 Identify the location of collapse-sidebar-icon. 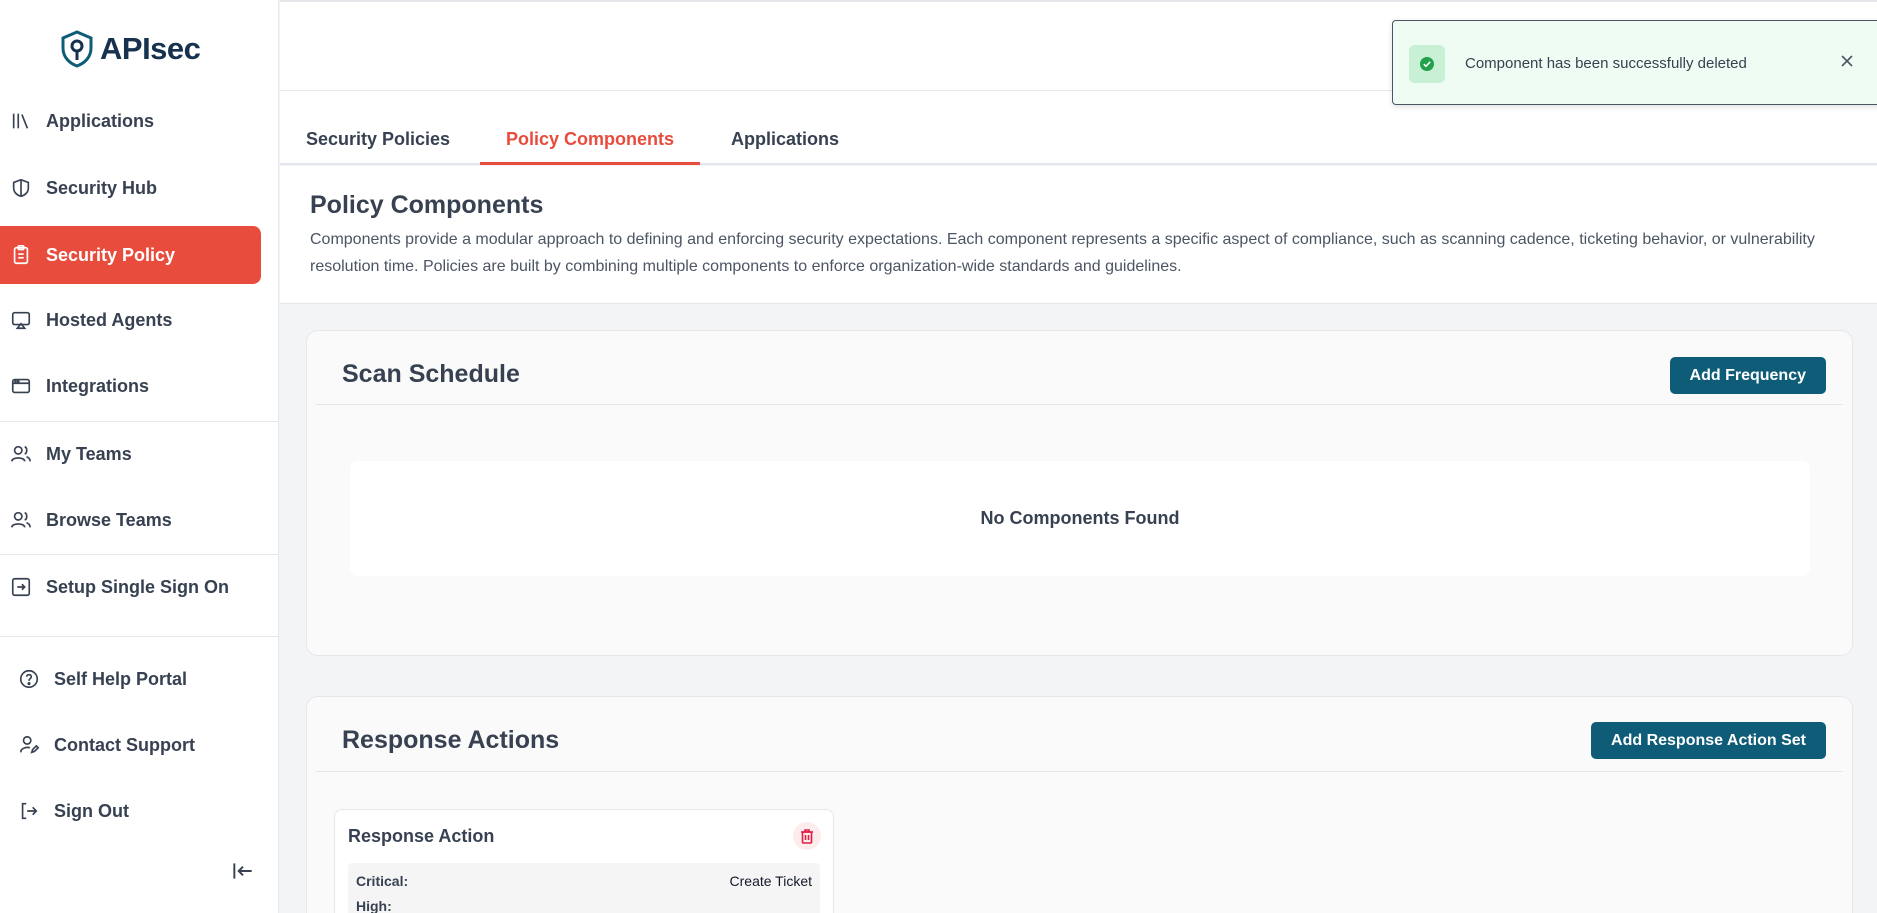
(243, 871).